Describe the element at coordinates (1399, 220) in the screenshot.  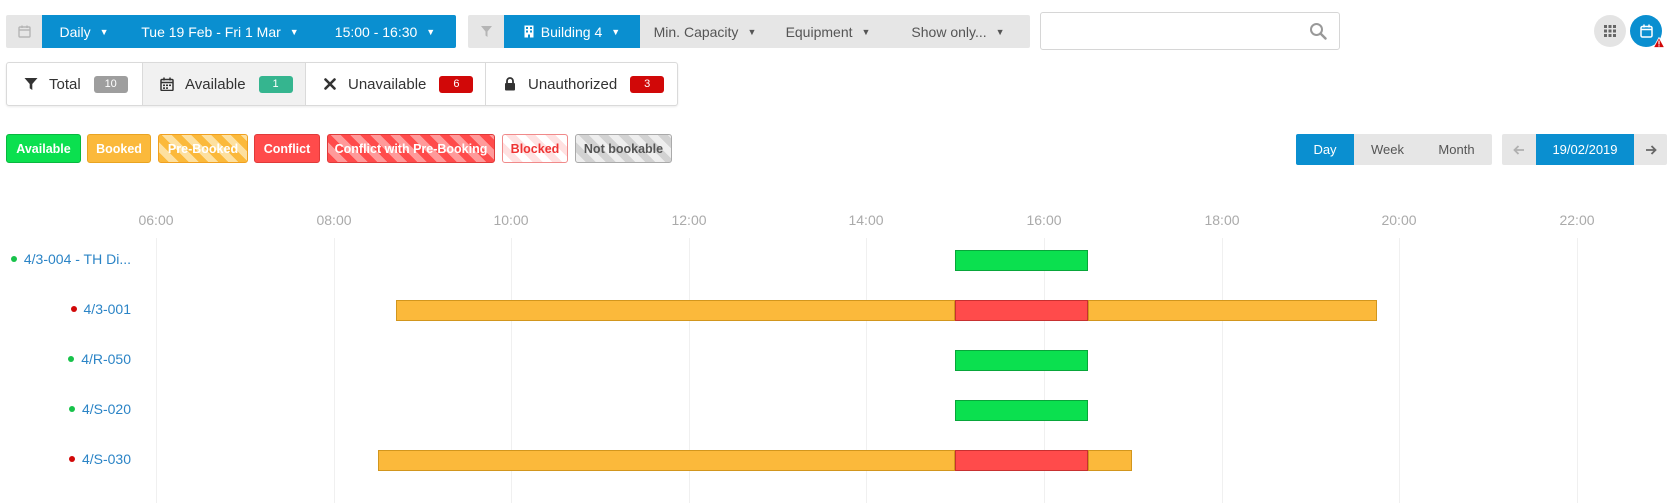
I see `hour-label: 20:00` at that location.